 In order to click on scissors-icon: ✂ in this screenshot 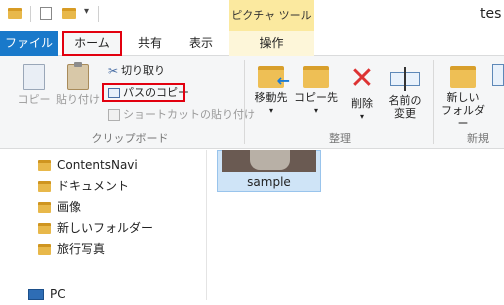, I will do `click(113, 71)`.